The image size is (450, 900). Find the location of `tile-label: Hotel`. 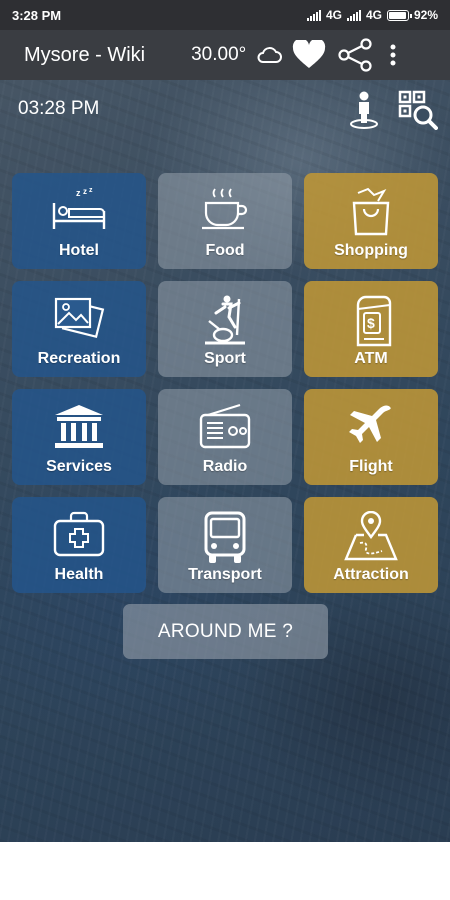

tile-label: Hotel is located at coordinates (79, 250).